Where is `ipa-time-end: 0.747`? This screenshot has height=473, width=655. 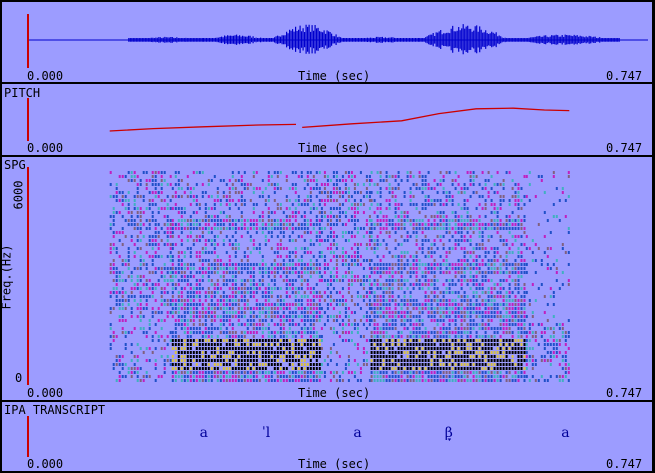 ipa-time-end: 0.747 is located at coordinates (624, 464).